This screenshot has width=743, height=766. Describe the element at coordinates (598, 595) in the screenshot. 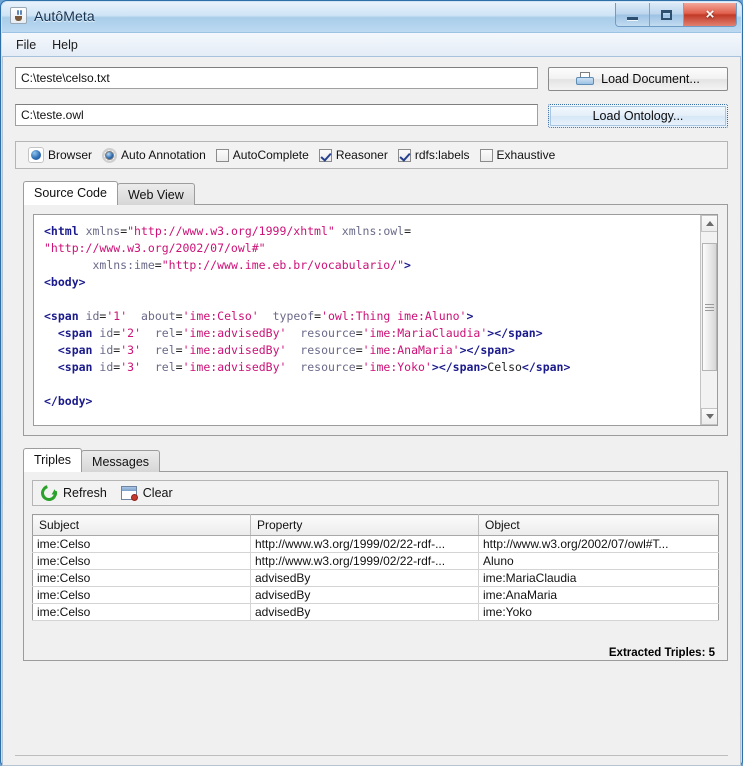

I see `table-cell-object: ime:AnaMaria` at that location.